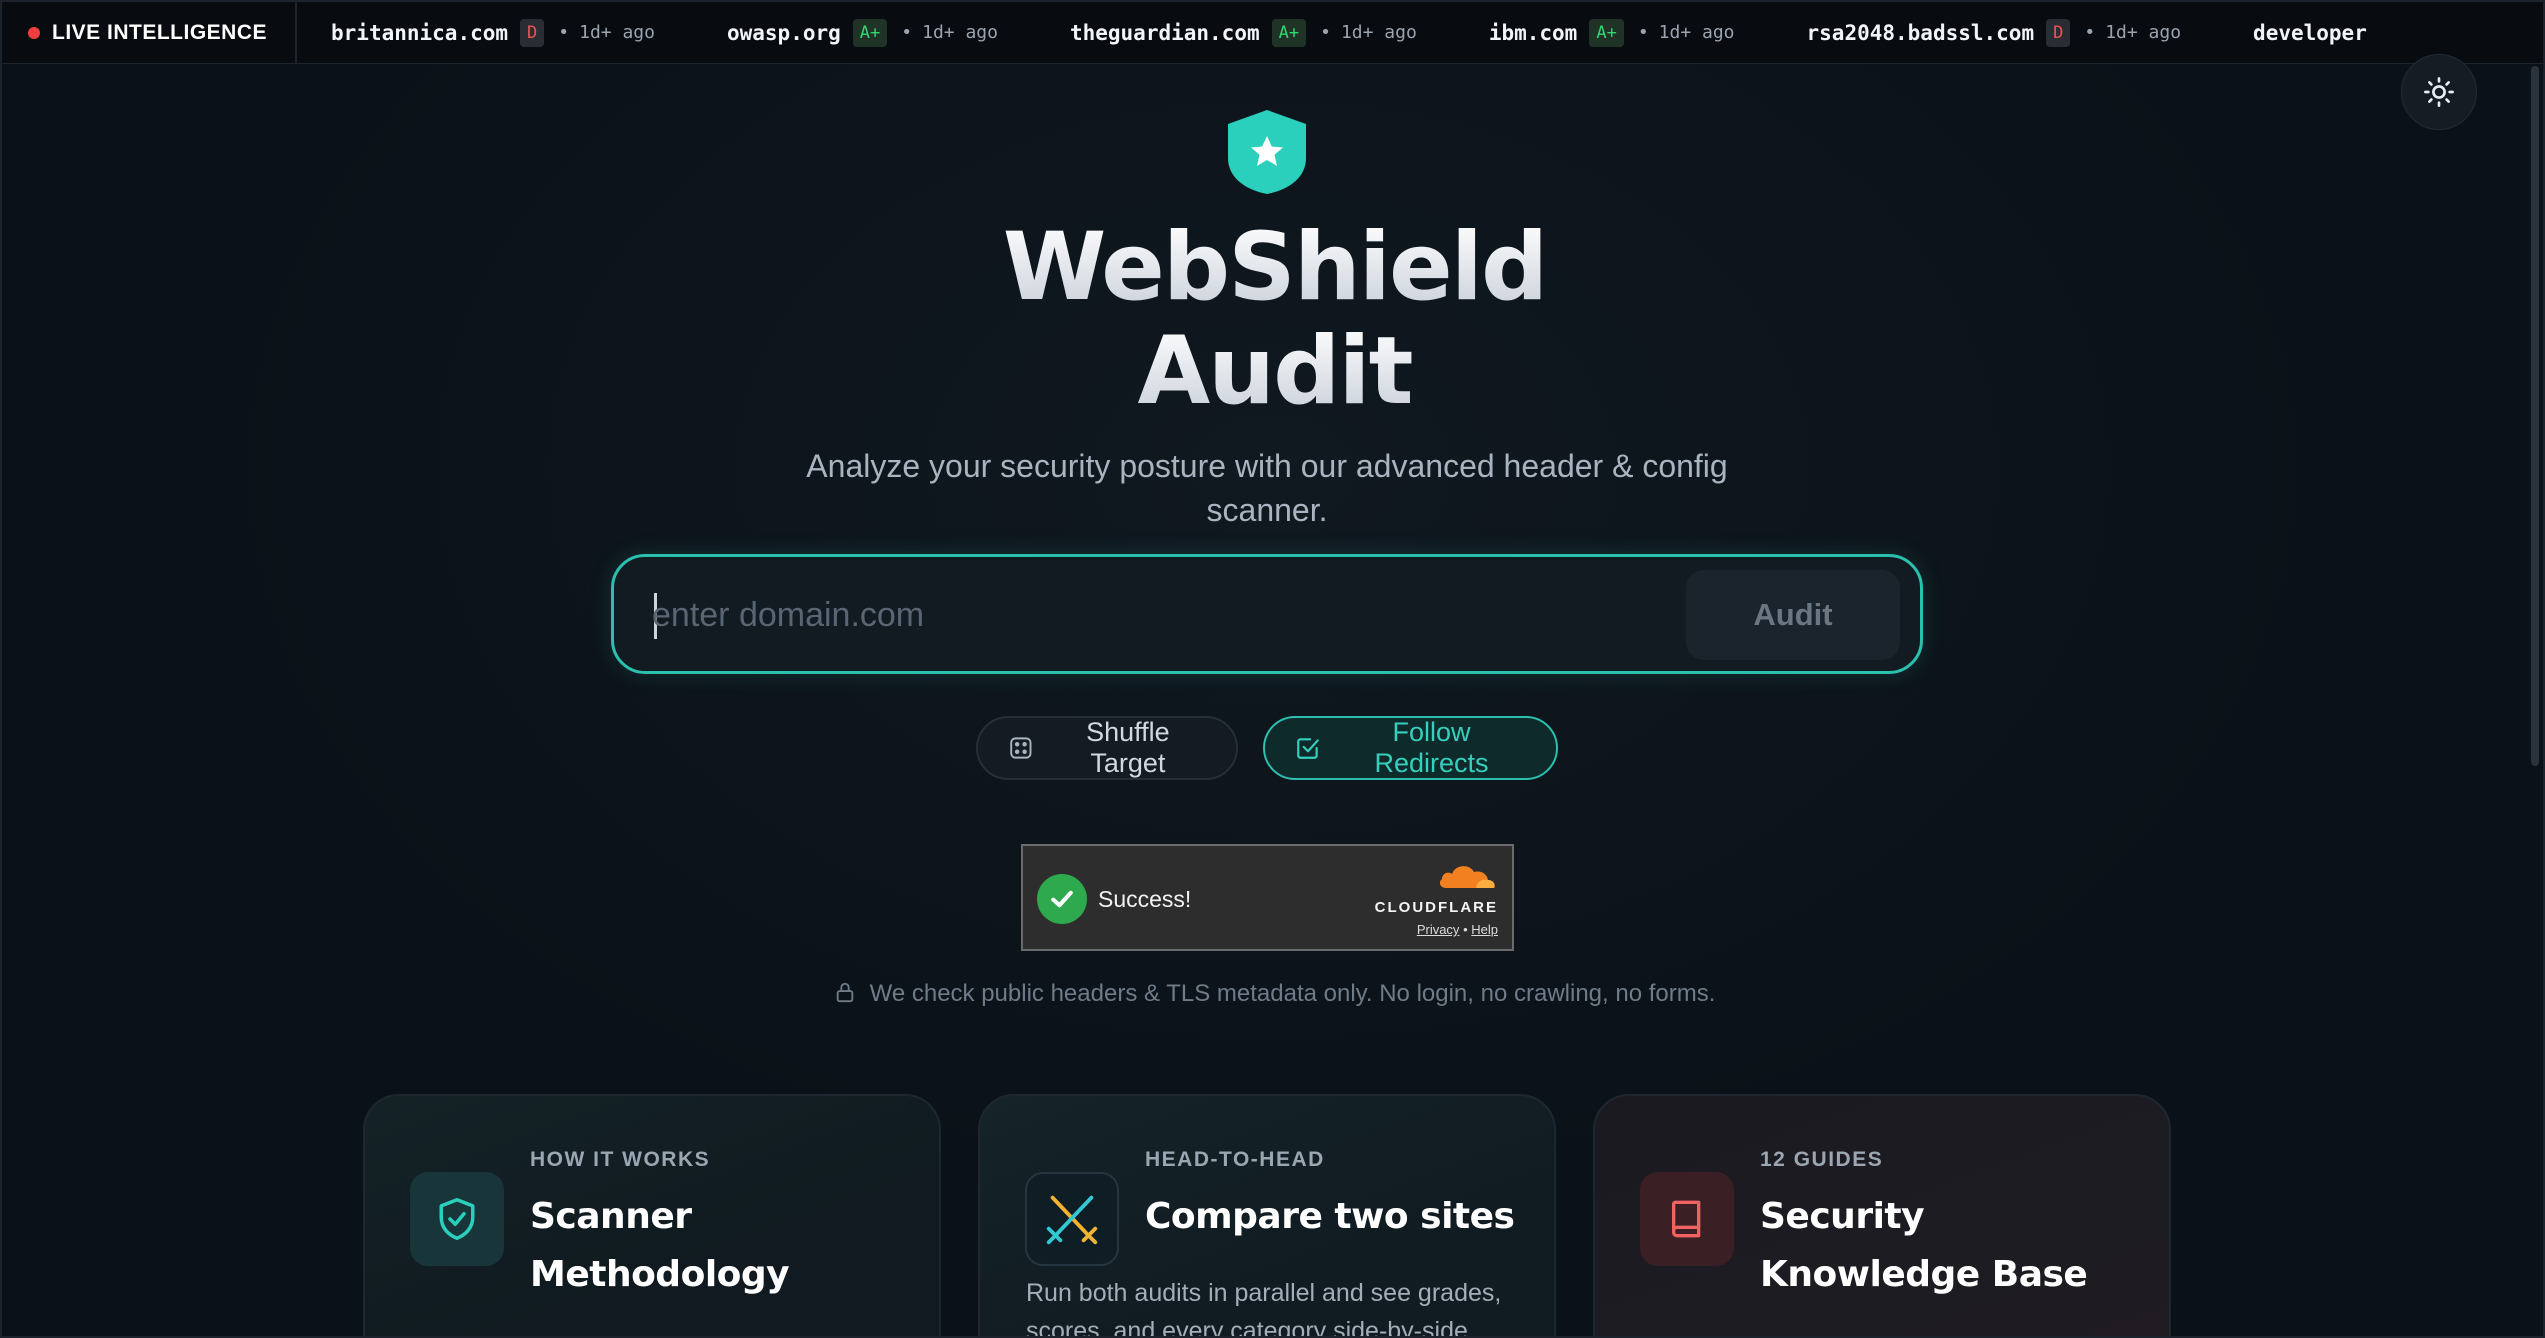 The width and height of the screenshot is (2545, 1338). I want to click on card-scanner-methodology: HOW IT WORKS Scanner Methodology, so click(652, 1215).